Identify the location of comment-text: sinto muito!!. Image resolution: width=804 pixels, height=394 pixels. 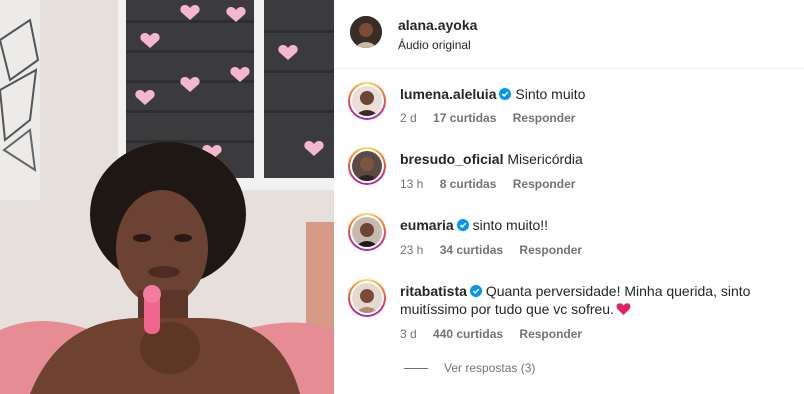
(510, 225).